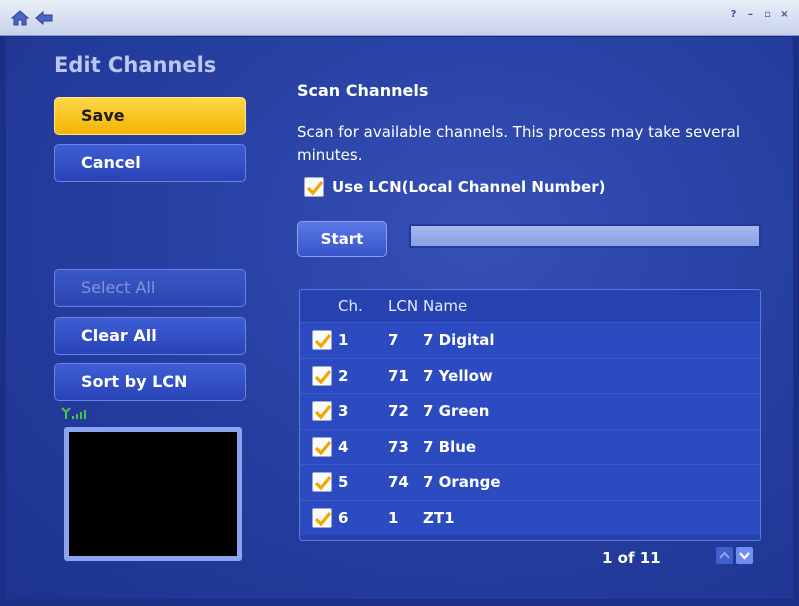 The height and width of the screenshot is (606, 799). Describe the element at coordinates (150, 116) in the screenshot. I see `save-button: Save` at that location.